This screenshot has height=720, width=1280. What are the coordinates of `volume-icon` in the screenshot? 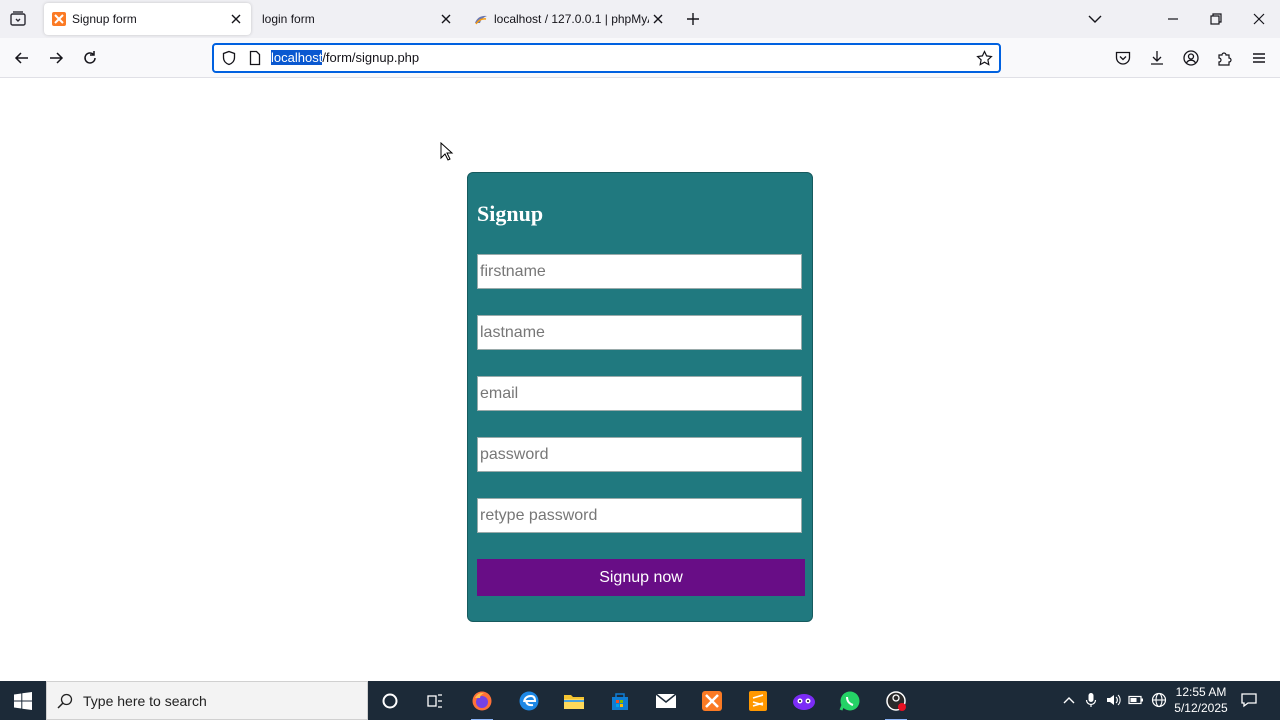 It's located at (1113, 700).